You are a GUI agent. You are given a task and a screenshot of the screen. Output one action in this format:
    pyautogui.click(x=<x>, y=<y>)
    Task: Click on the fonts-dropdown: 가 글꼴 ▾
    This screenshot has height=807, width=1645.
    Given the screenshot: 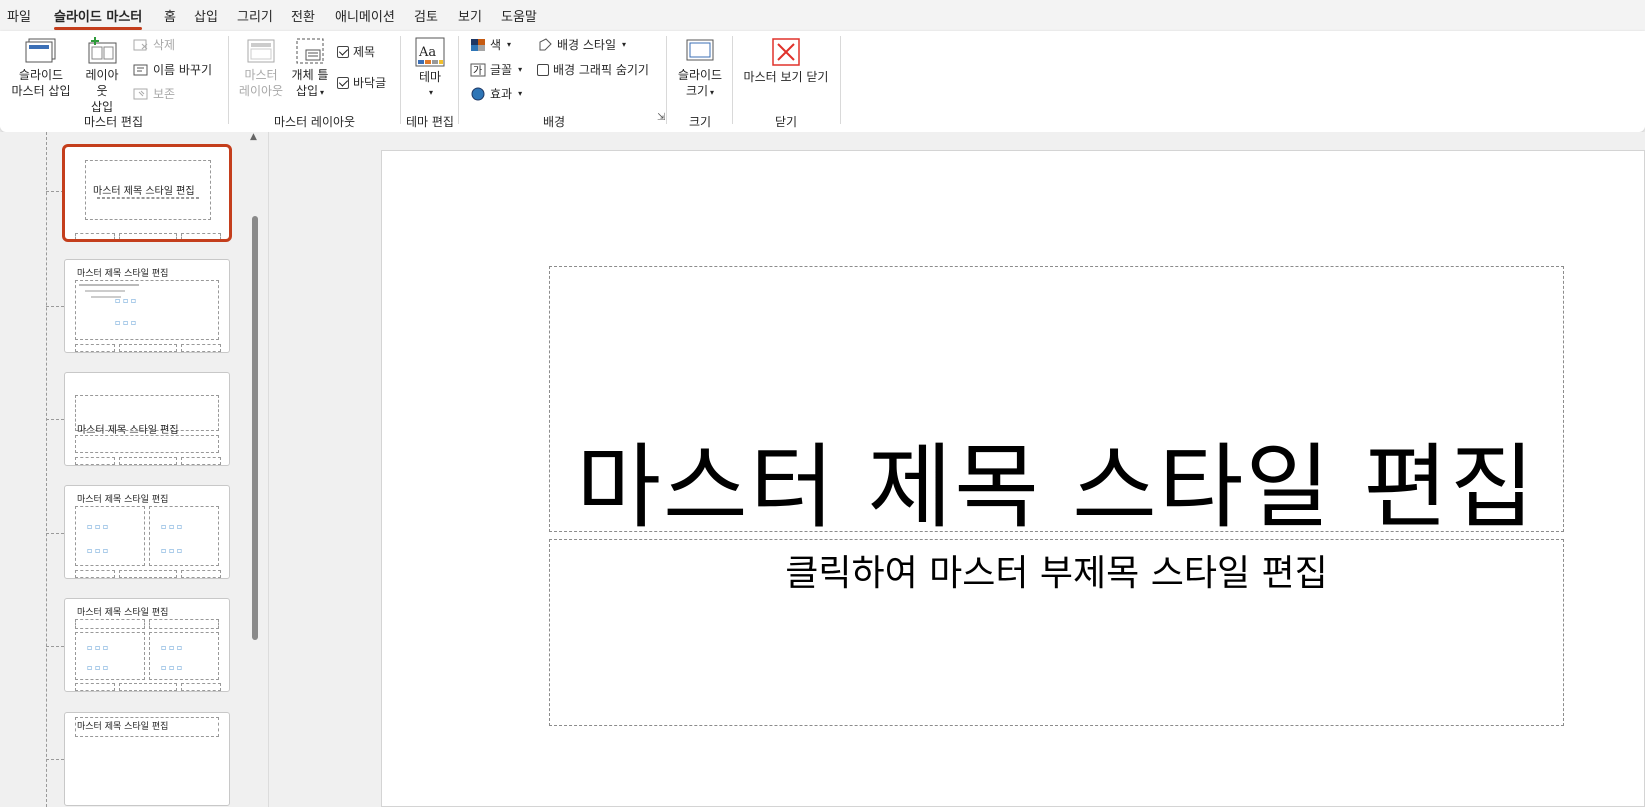 What is the action you would take?
    pyautogui.click(x=496, y=70)
    